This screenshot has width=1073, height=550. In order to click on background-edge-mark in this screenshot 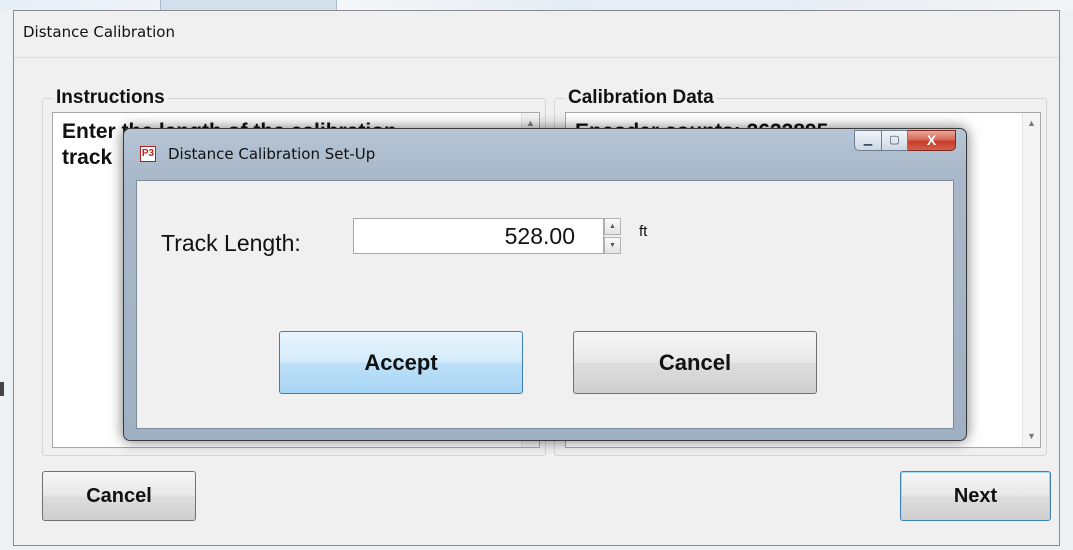, I will do `click(2, 389)`.